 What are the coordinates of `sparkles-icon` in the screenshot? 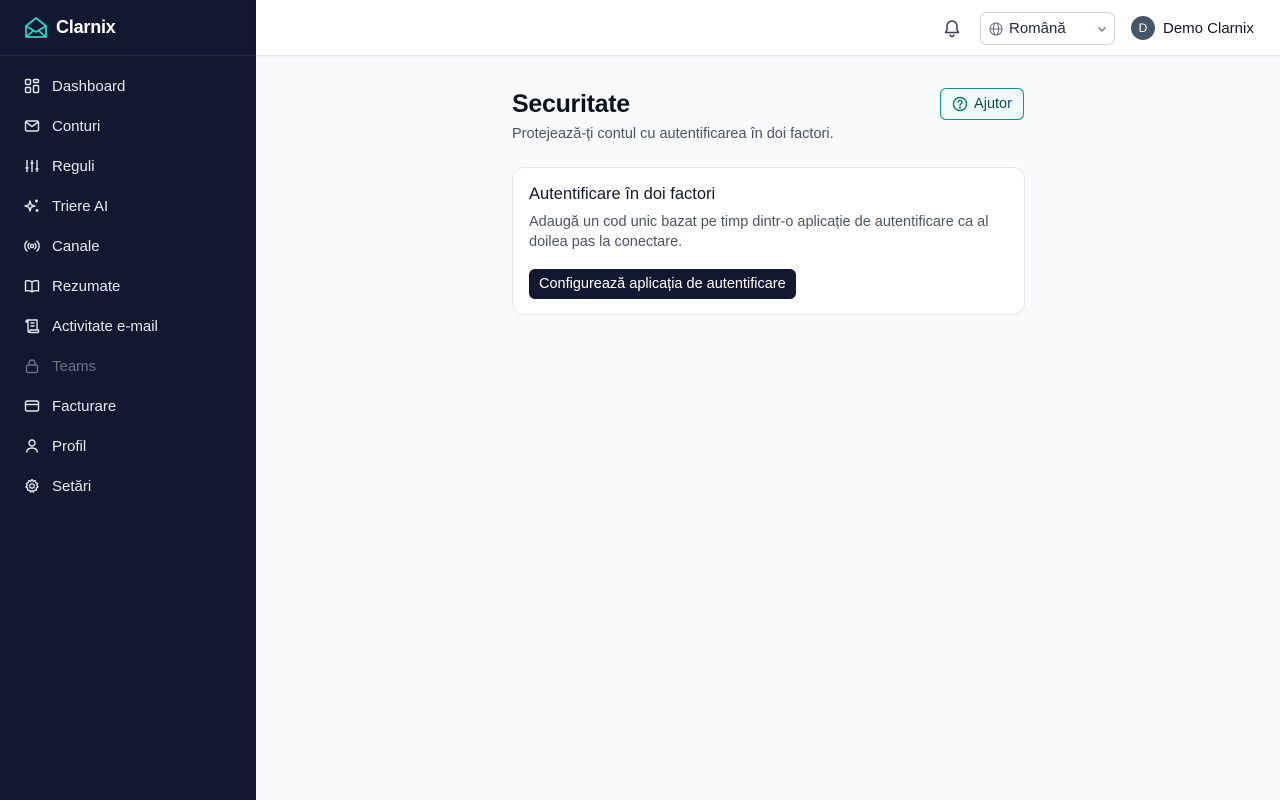 It's located at (32, 206).